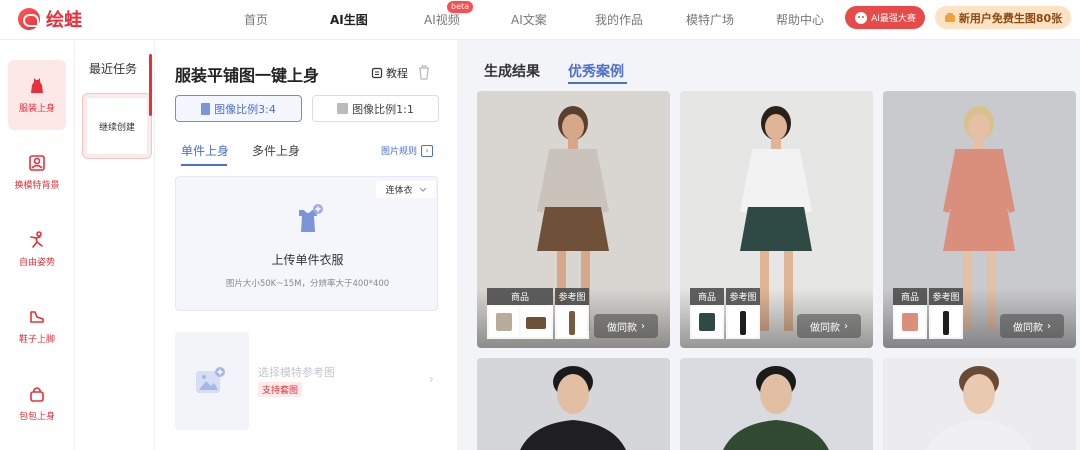 The width and height of the screenshot is (1080, 450). I want to click on tab-single-item: 单件上身, so click(205, 150).